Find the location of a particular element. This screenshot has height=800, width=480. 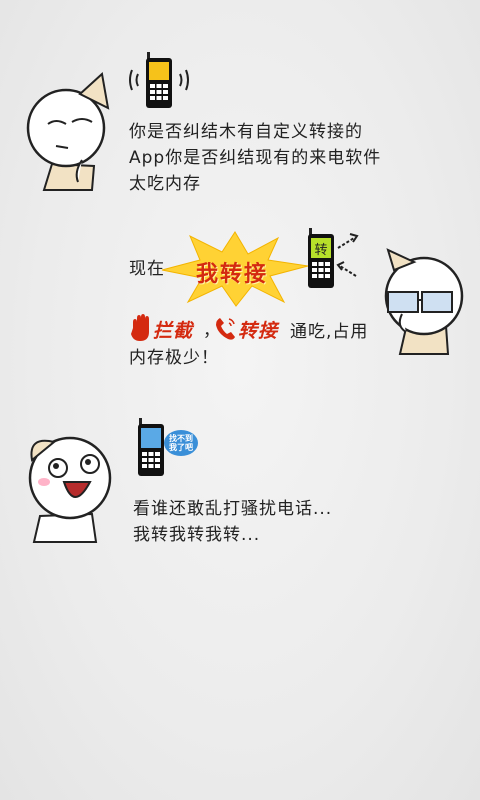

sleepy-cat-illustration is located at coordinates (68, 131).